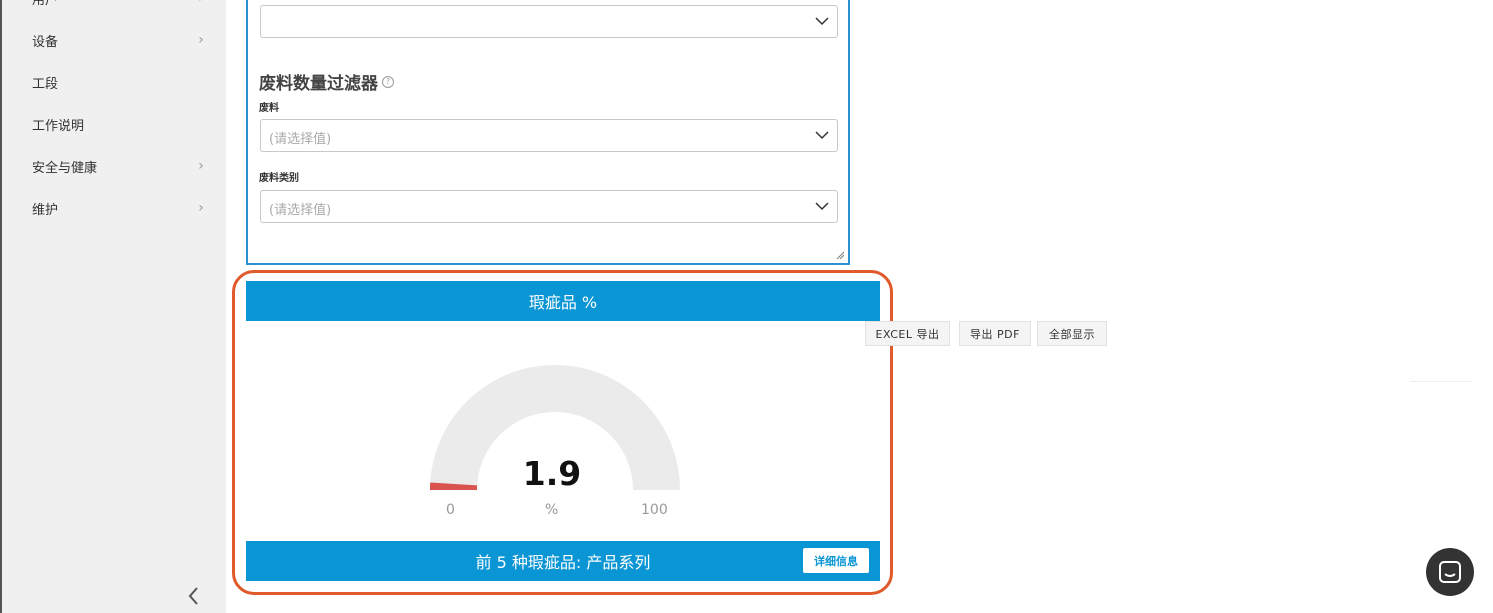 This screenshot has height=613, width=1493. Describe the element at coordinates (318, 84) in the screenshot. I see `section-title-text: 废料数量过滤器` at that location.